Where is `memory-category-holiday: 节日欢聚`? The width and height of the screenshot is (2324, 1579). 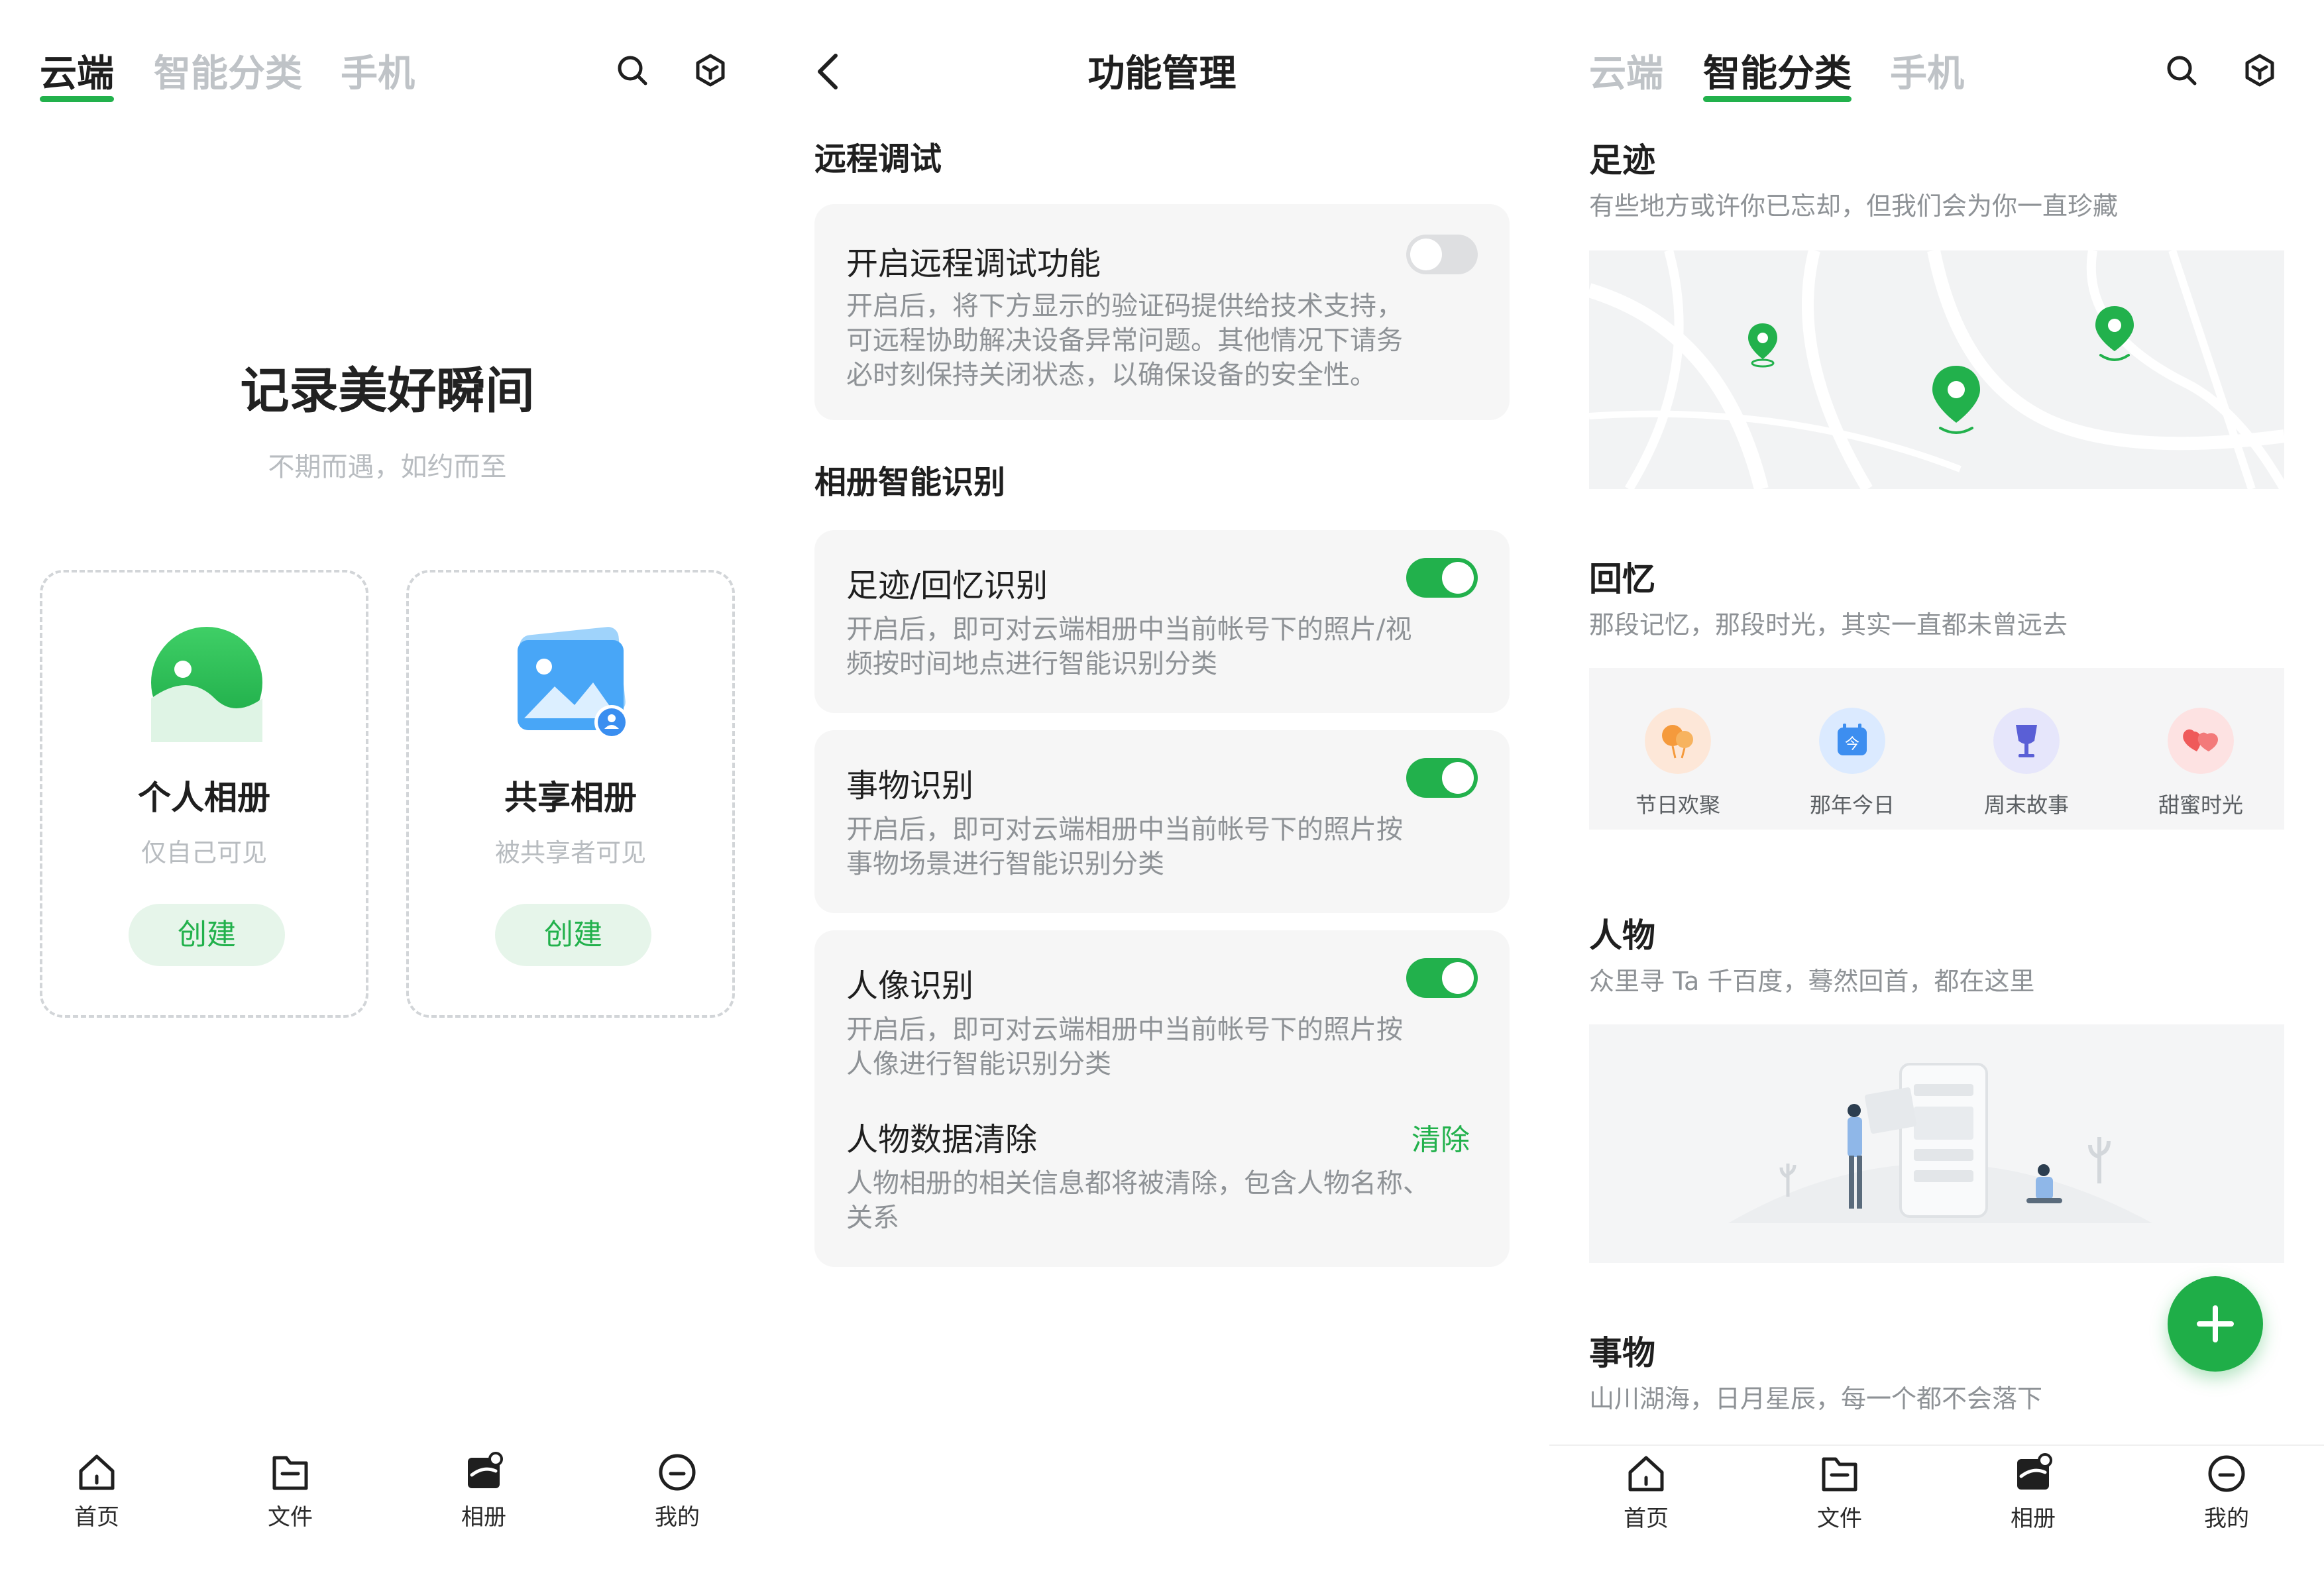
memory-category-holiday: 节日欢聚 is located at coordinates (1677, 764).